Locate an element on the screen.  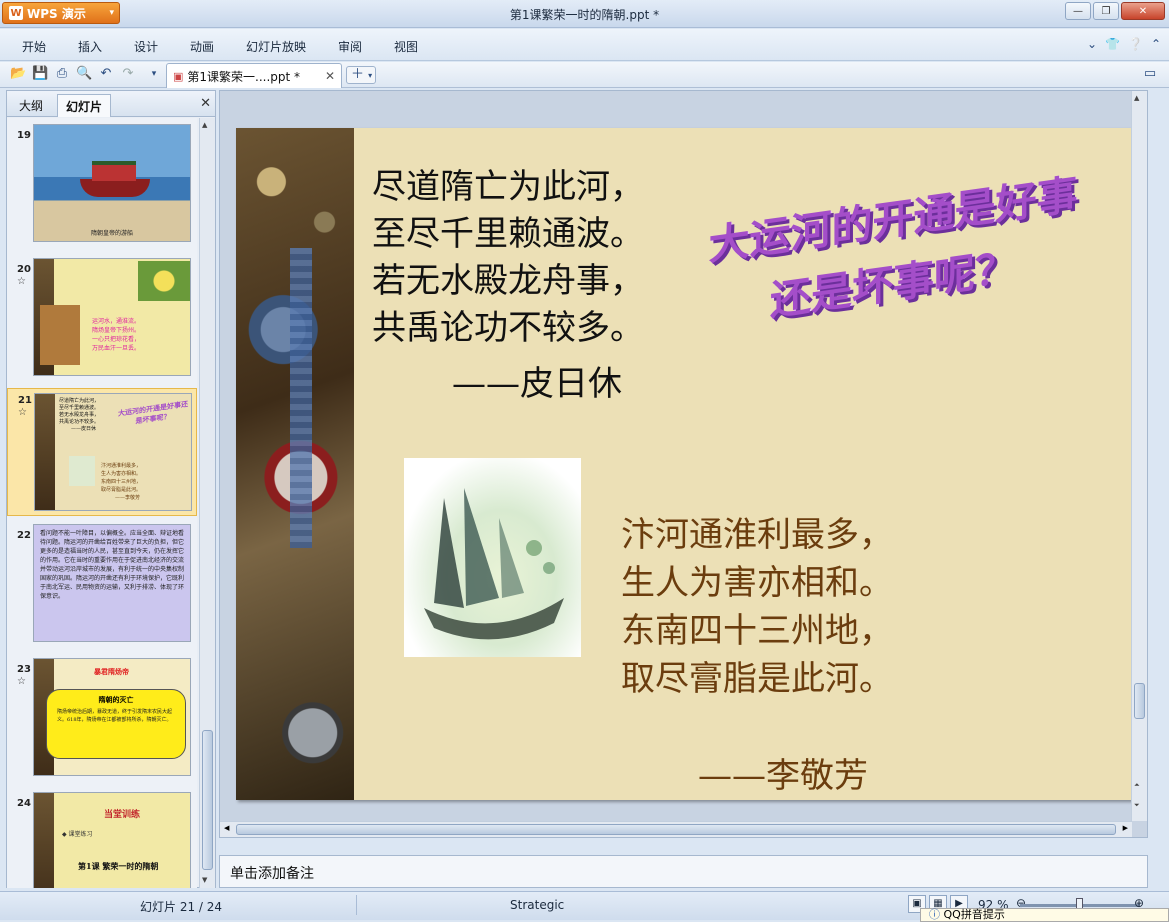
skin-shirt-icon: 👕 is located at coordinates (1112, 44).